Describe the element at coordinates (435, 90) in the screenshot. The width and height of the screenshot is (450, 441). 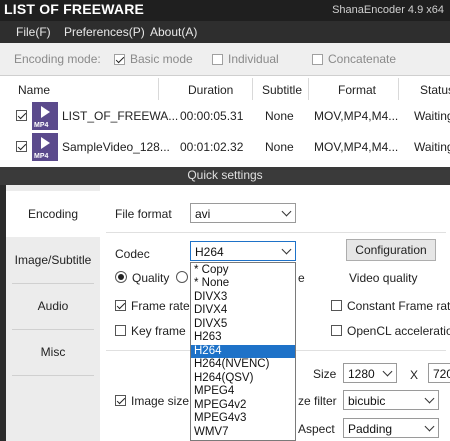
I see `column-status: Status` at that location.